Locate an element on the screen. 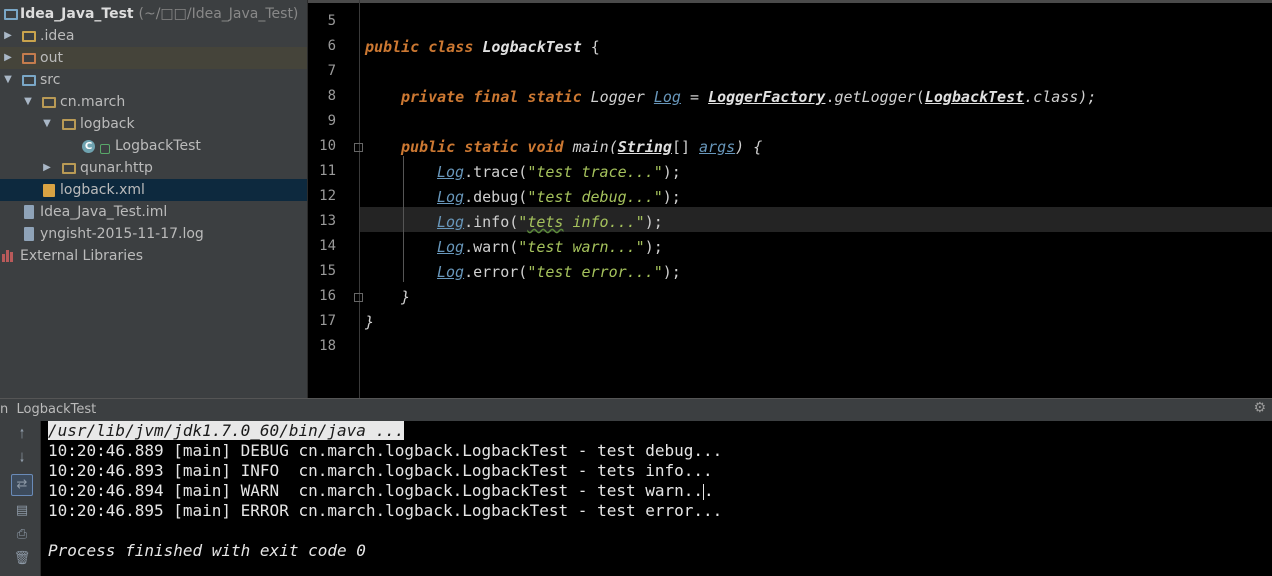 The height and width of the screenshot is (576, 1272). tree-item-idea: ▶ .idea is located at coordinates (153, 36).